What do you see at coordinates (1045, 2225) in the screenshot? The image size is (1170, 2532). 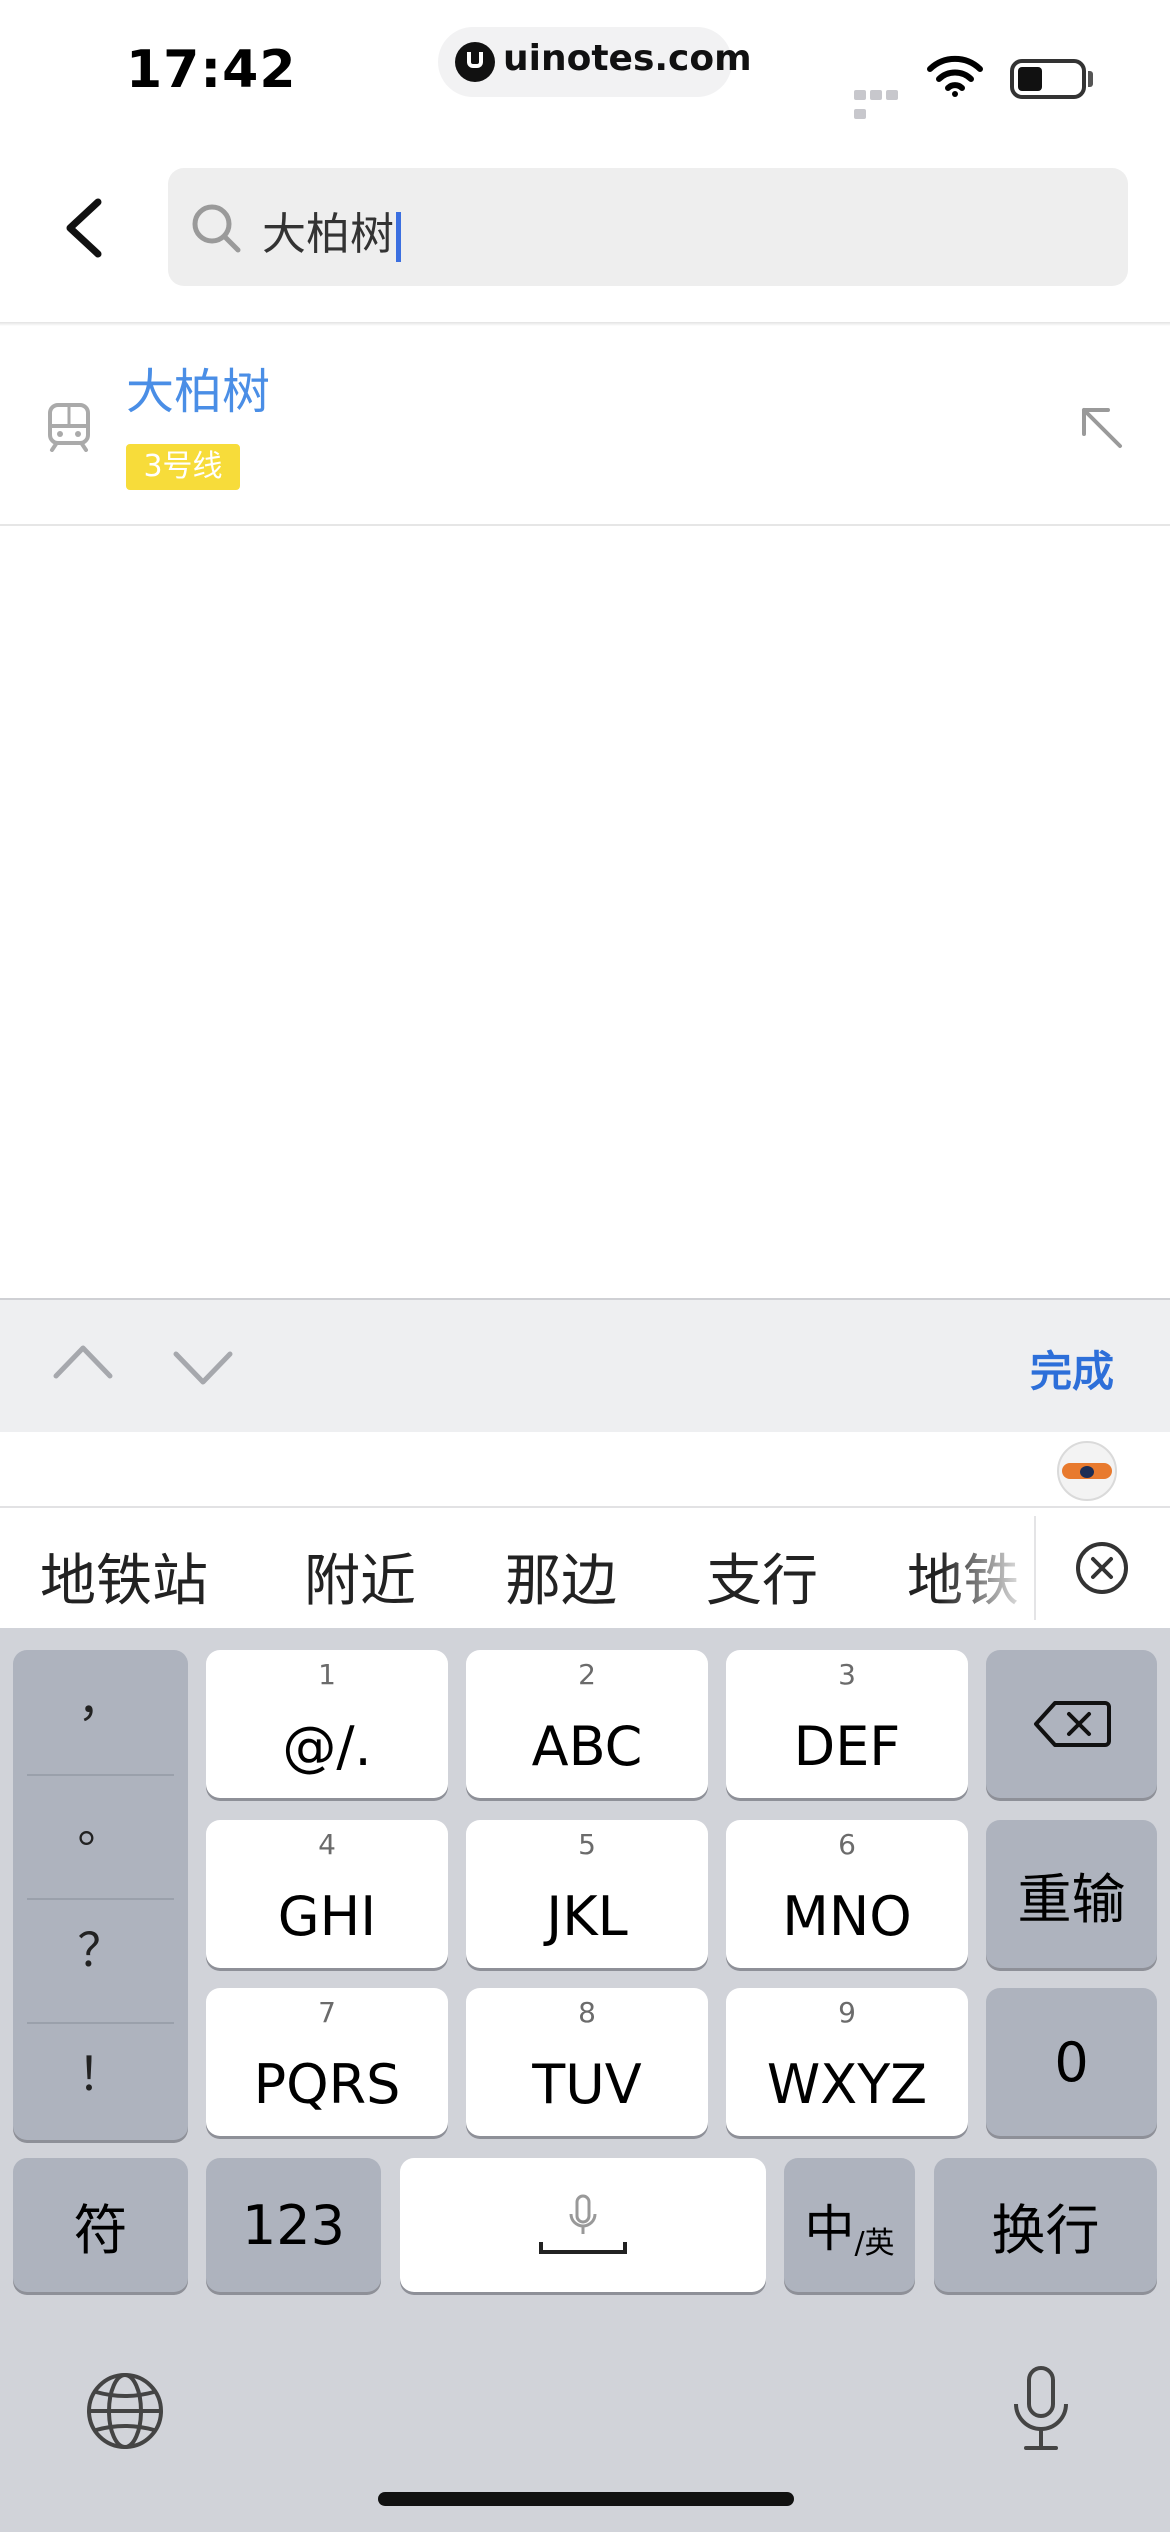 I see `return-key: 换行` at bounding box center [1045, 2225].